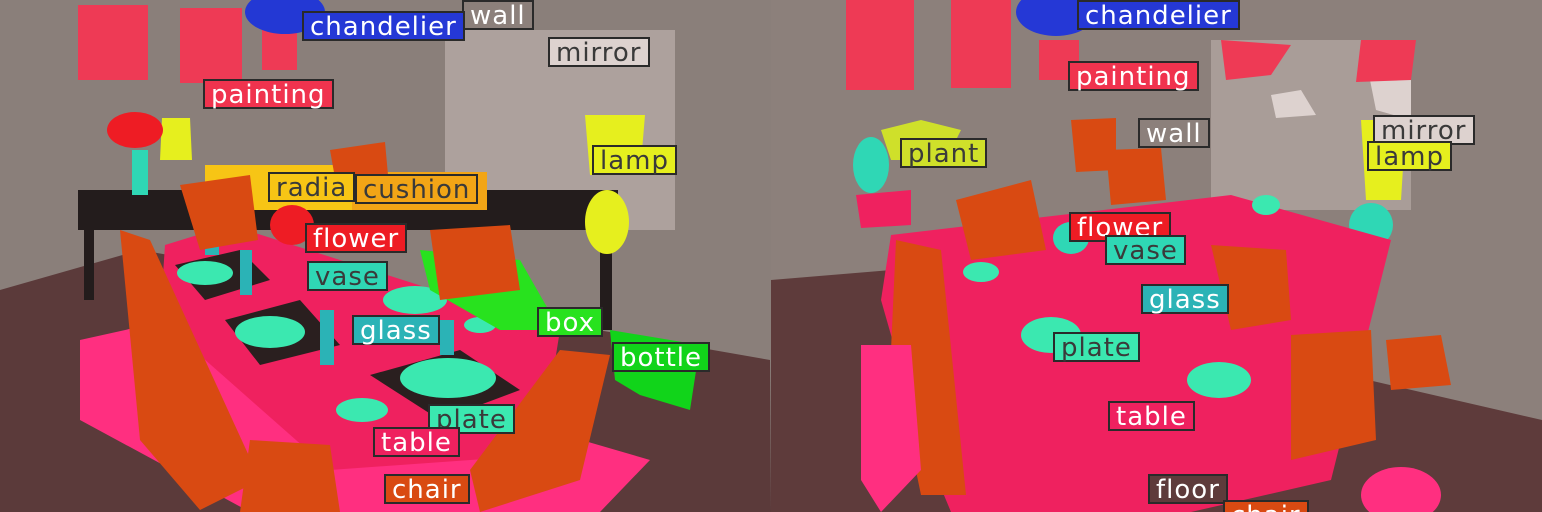 The image size is (1542, 512). Describe the element at coordinates (1188, 489) in the screenshot. I see `right-label-floor: floor` at that location.